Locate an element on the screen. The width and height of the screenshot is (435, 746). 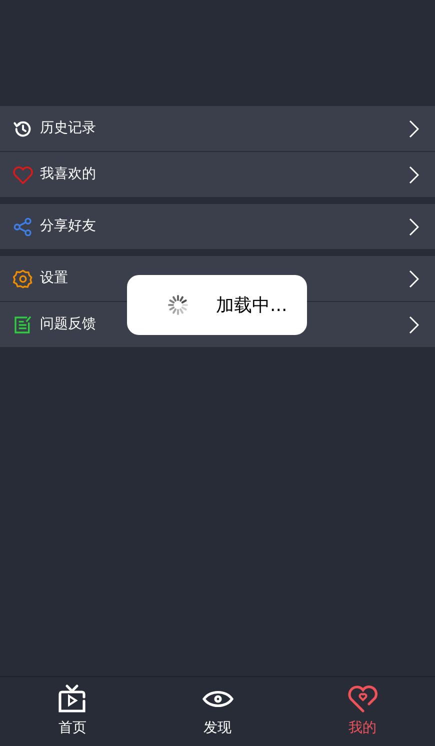
menu-label: 问题反馈 is located at coordinates (68, 324).